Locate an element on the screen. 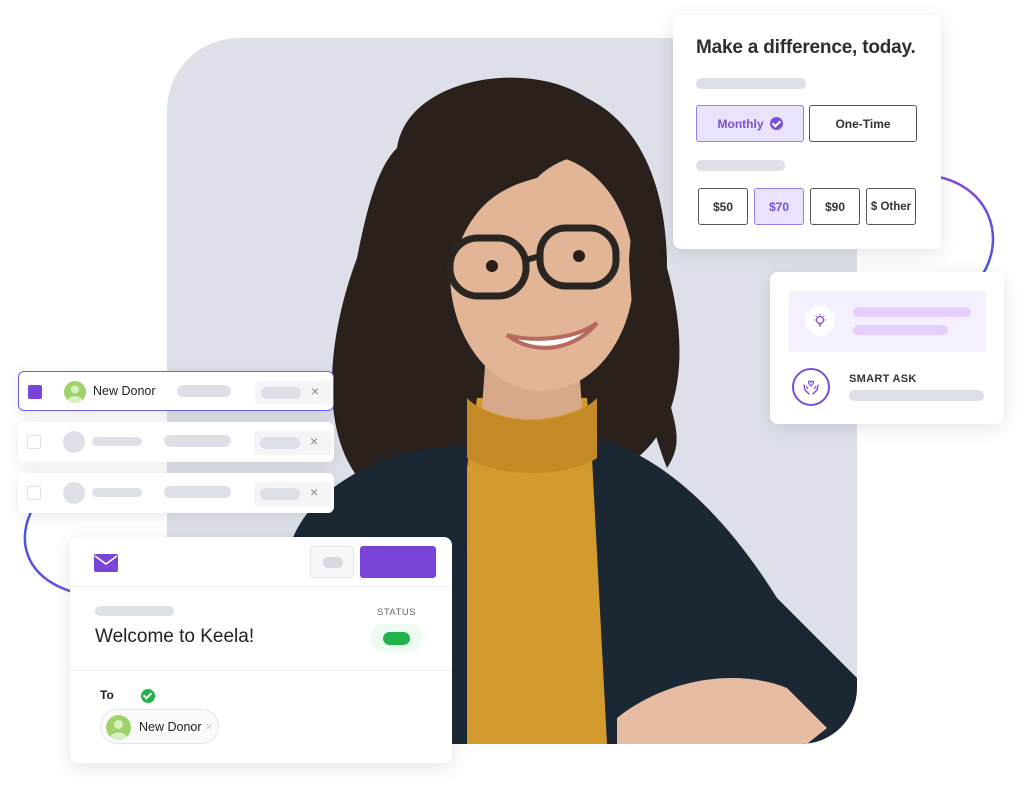 The image size is (1024, 789). status-toggle is located at coordinates (396, 638).